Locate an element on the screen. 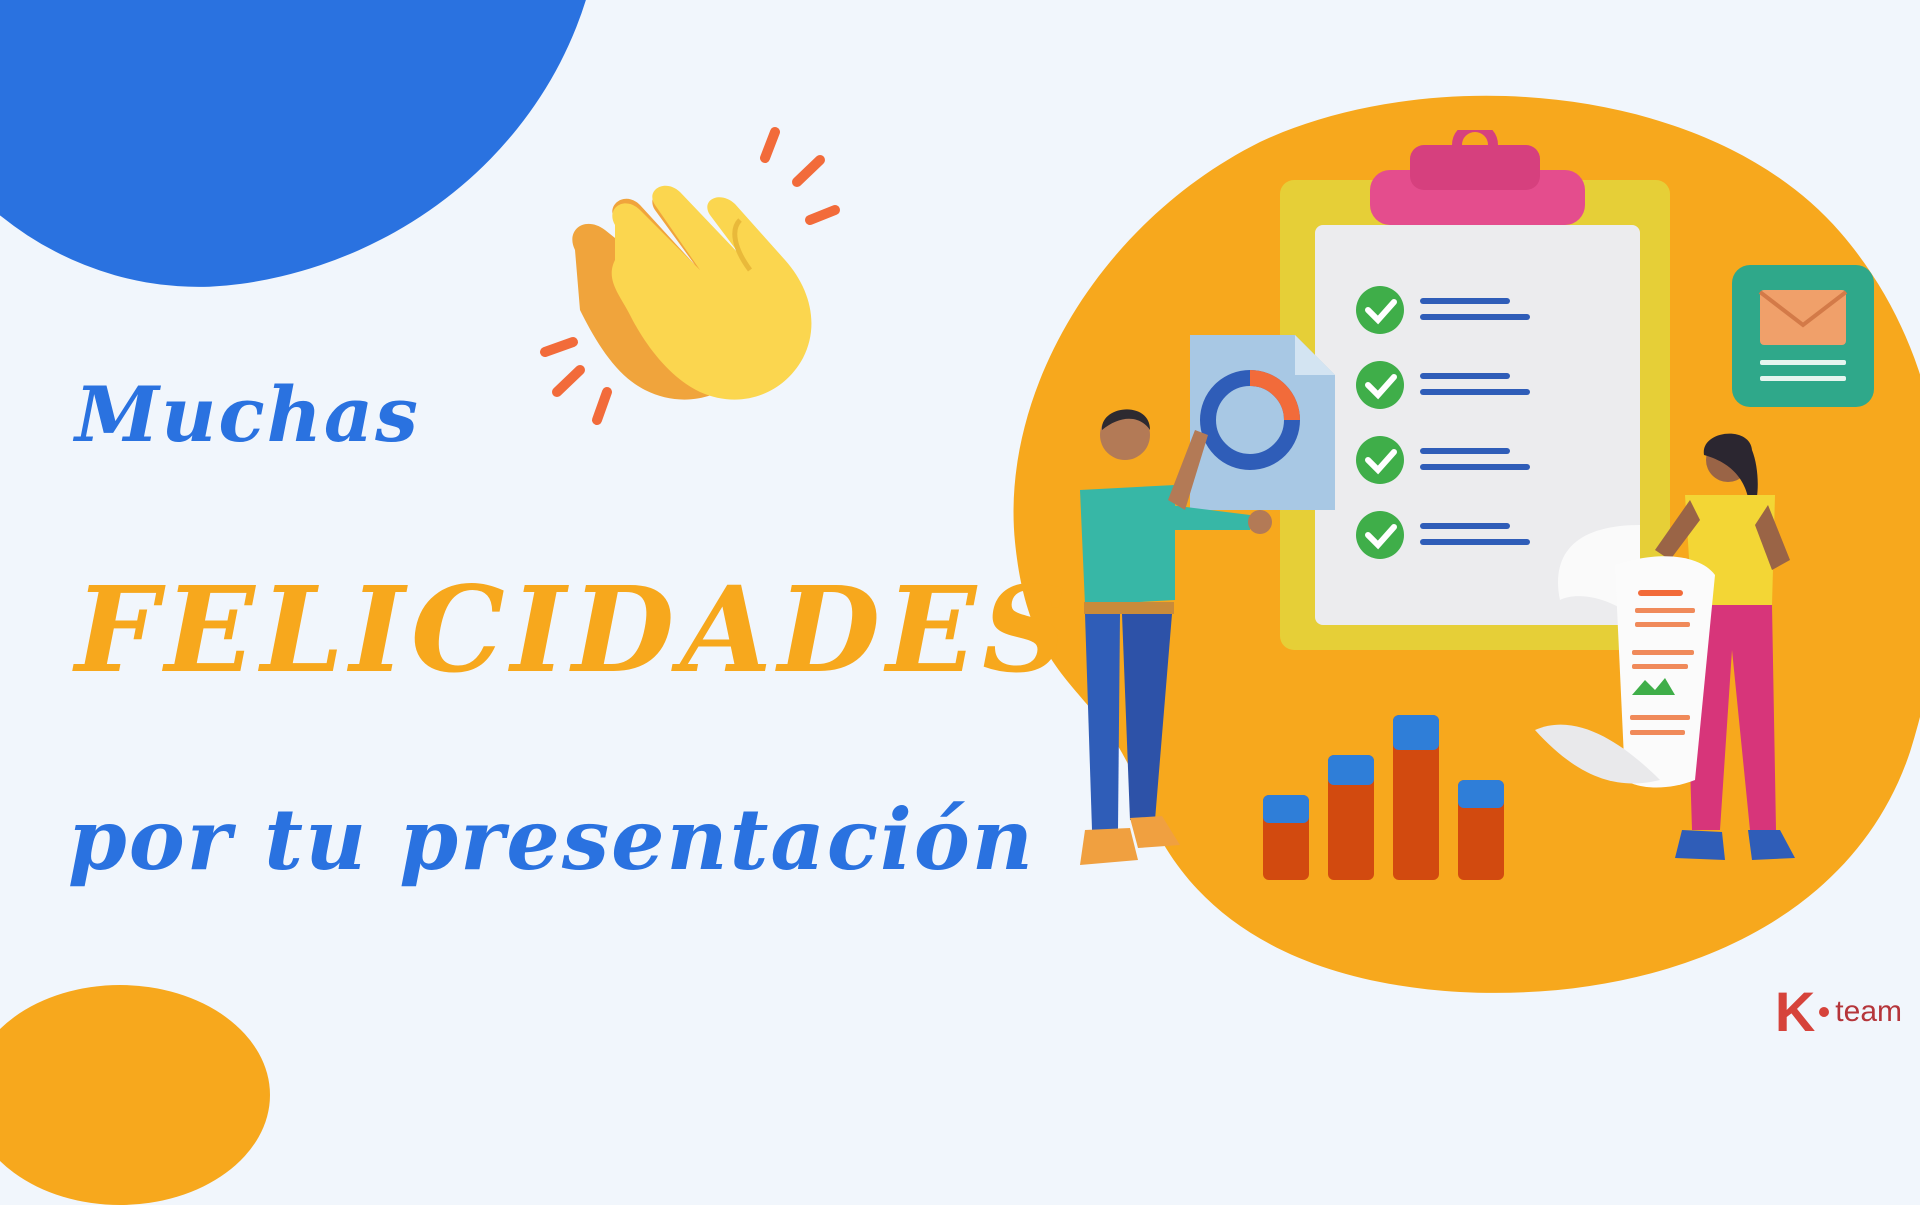  clipboard-checklist-icon is located at coordinates (1475, 390).